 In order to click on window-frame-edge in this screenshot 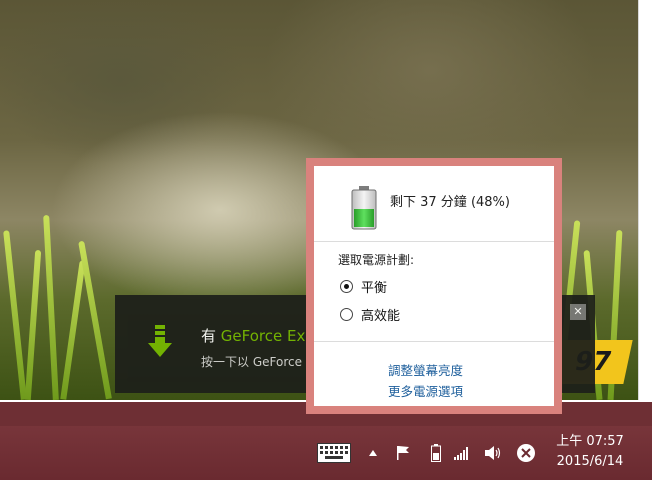, I will do `click(645, 200)`.